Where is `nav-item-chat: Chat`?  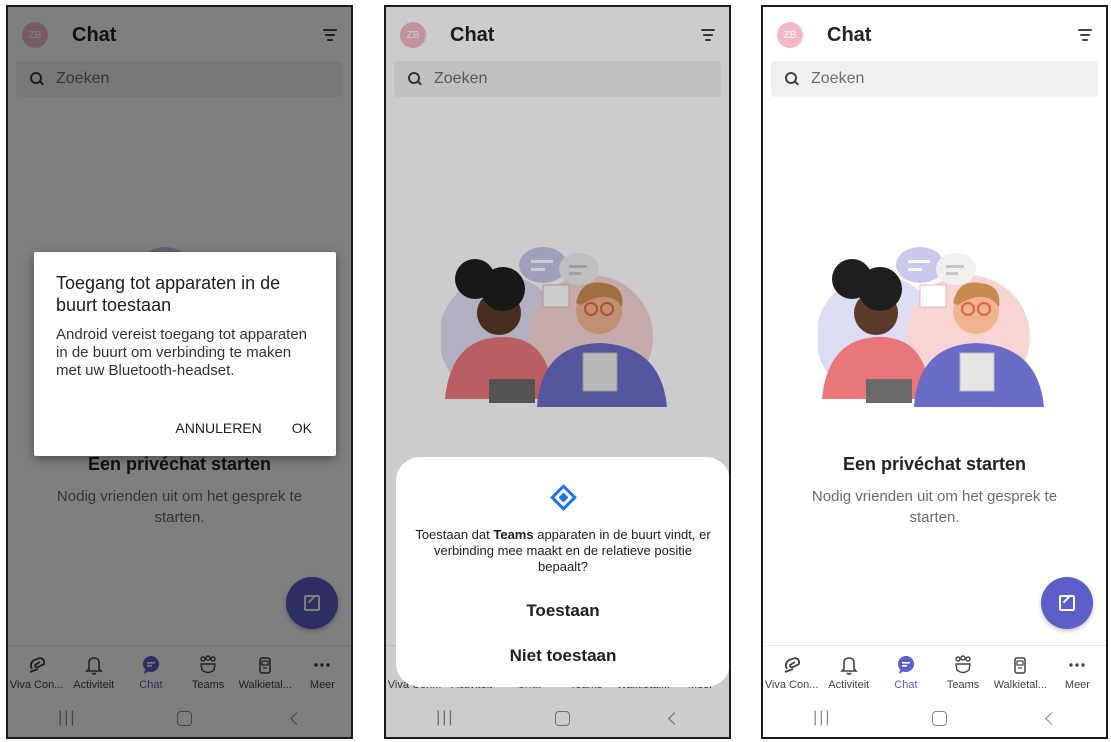
nav-item-chat: Chat is located at coordinates (905, 674).